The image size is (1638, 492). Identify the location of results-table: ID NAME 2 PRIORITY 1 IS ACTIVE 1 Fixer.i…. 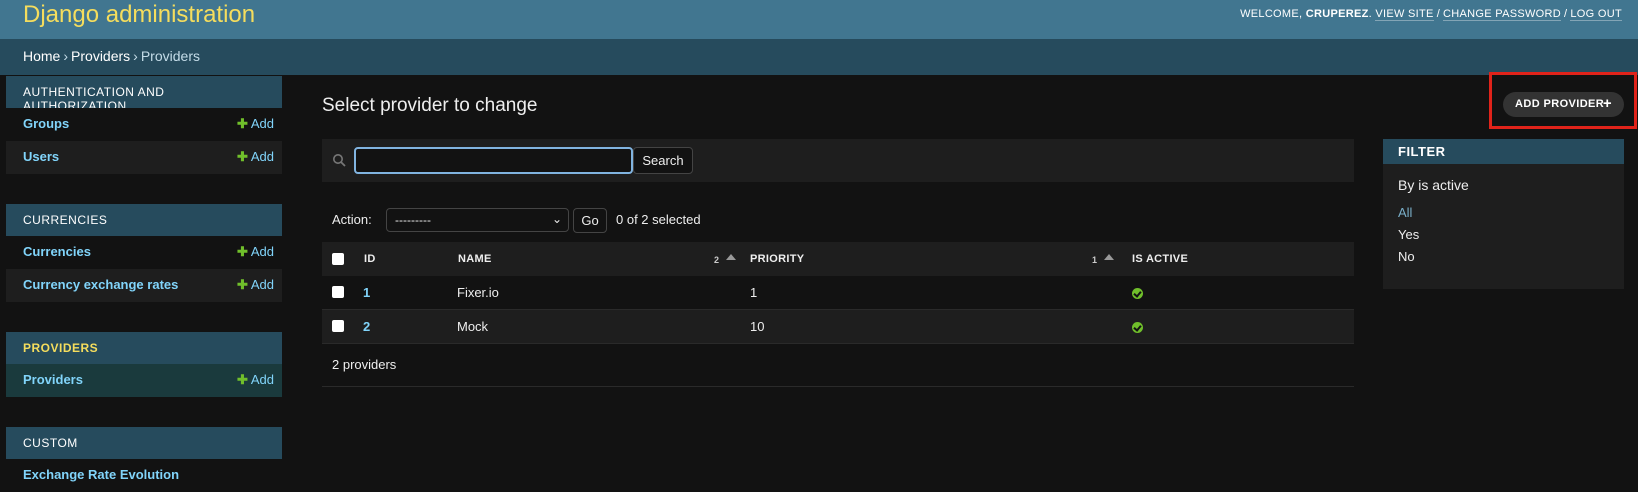
(838, 293).